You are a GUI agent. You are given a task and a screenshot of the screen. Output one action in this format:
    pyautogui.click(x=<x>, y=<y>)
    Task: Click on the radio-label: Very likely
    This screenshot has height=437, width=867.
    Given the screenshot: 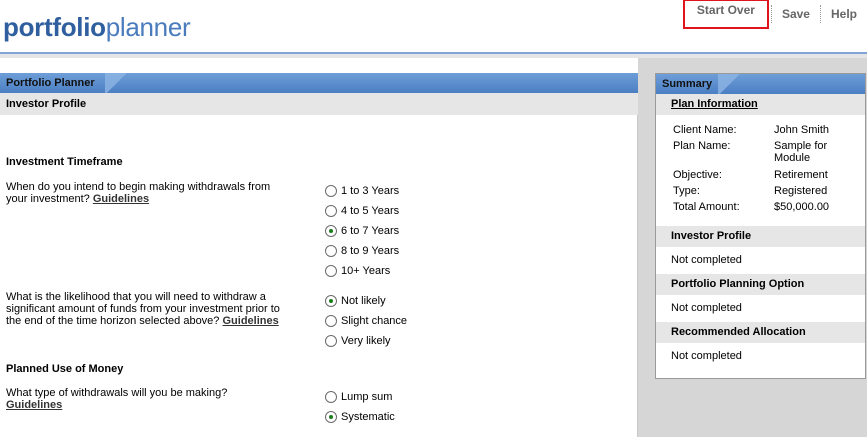 What is the action you would take?
    pyautogui.click(x=366, y=341)
    